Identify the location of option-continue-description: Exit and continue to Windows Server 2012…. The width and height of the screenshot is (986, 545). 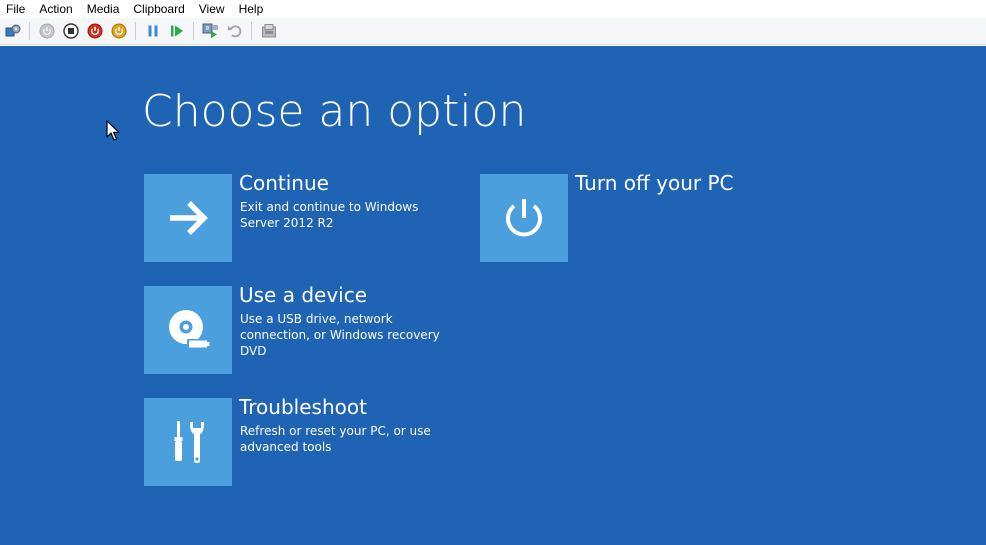
(329, 215).